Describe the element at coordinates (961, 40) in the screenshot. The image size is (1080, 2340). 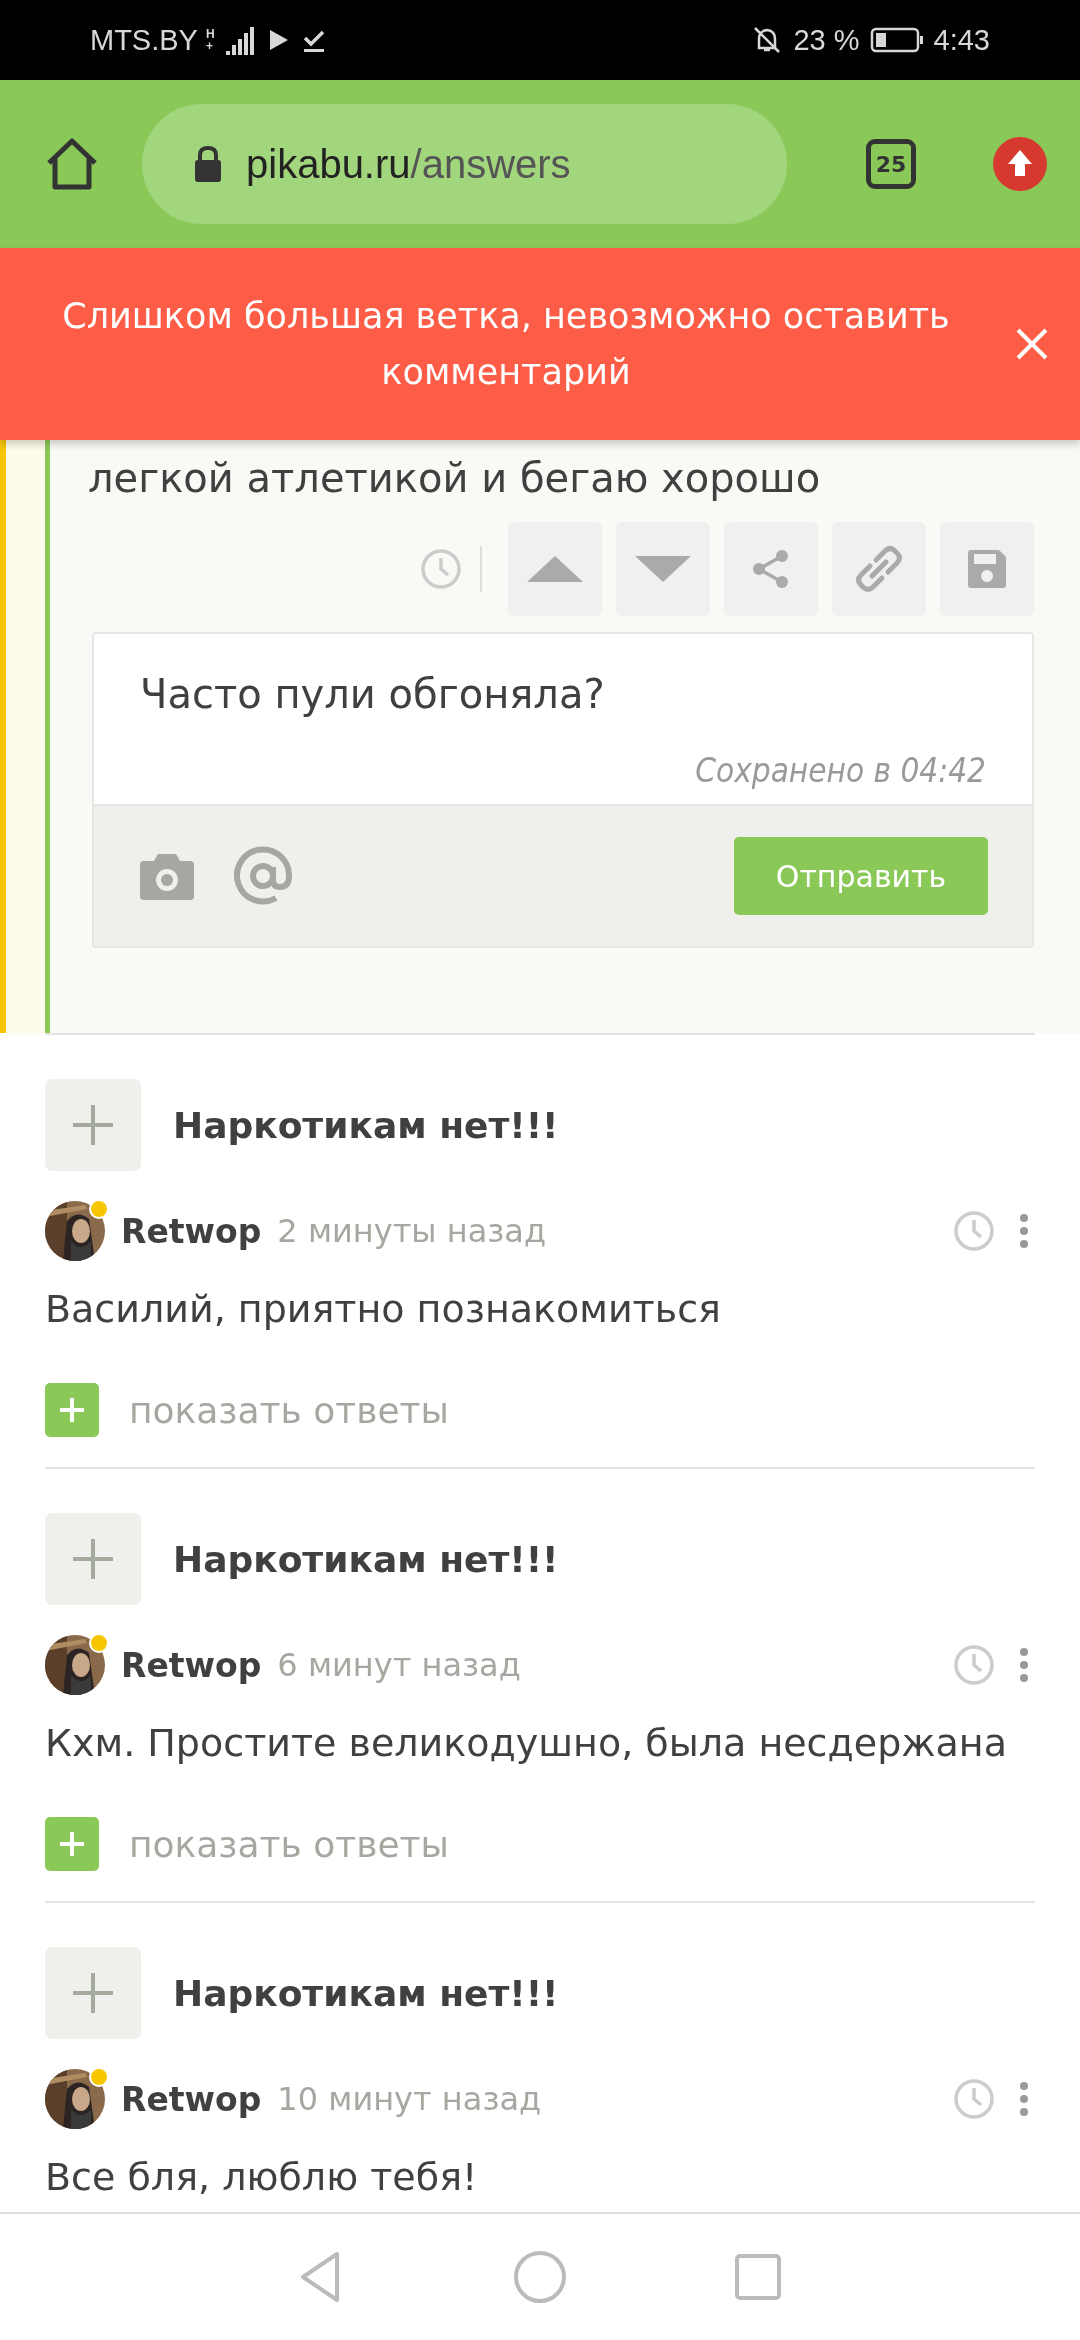
I see `clock-time: 4:43` at that location.